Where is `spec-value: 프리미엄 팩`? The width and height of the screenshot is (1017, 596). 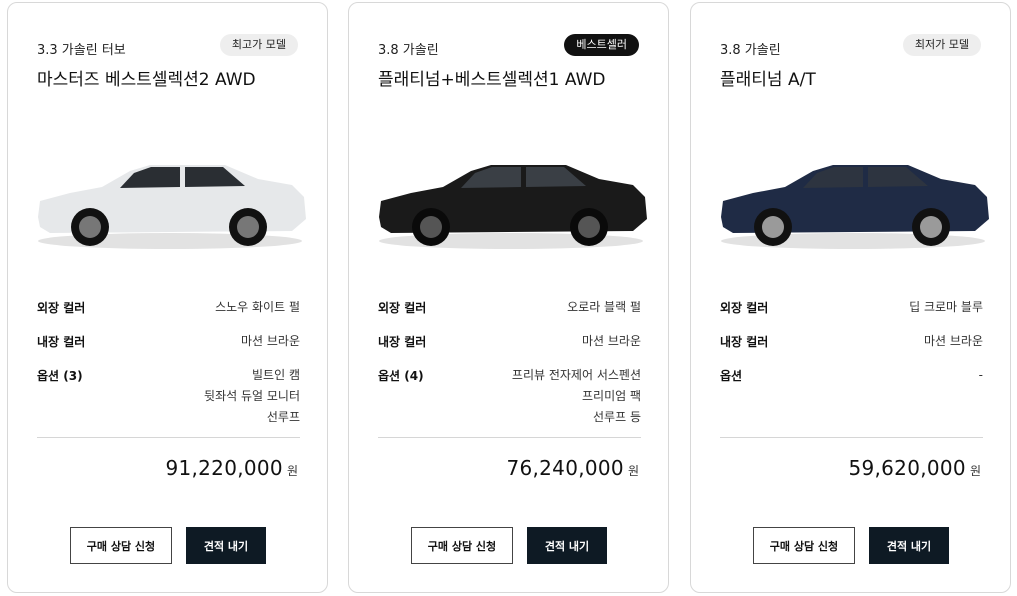 spec-value: 프리미엄 팩 is located at coordinates (611, 396).